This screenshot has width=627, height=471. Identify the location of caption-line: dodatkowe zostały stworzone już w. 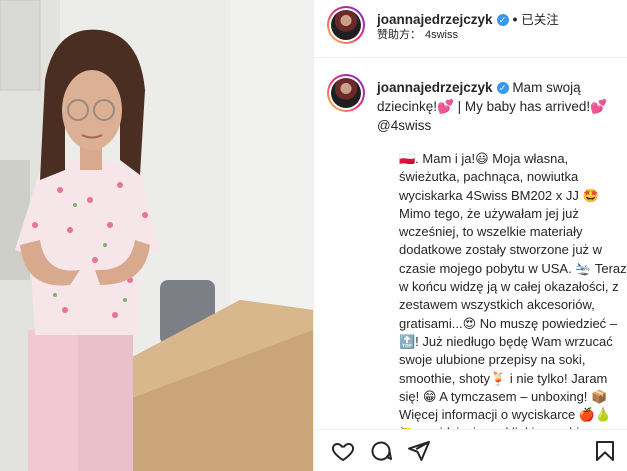
(501, 250).